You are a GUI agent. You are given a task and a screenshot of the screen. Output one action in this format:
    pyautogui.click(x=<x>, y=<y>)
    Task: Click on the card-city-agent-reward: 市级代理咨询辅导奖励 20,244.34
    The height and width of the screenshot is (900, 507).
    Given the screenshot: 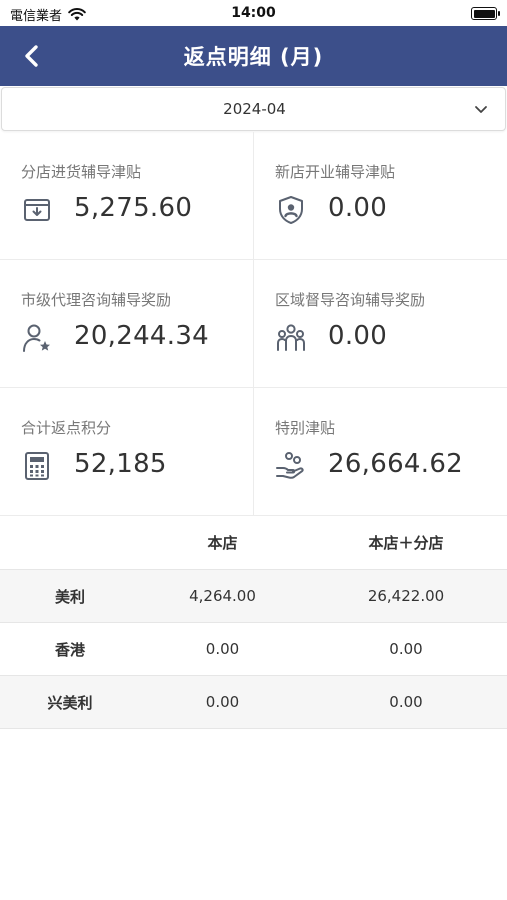 What is the action you would take?
    pyautogui.click(x=126, y=324)
    